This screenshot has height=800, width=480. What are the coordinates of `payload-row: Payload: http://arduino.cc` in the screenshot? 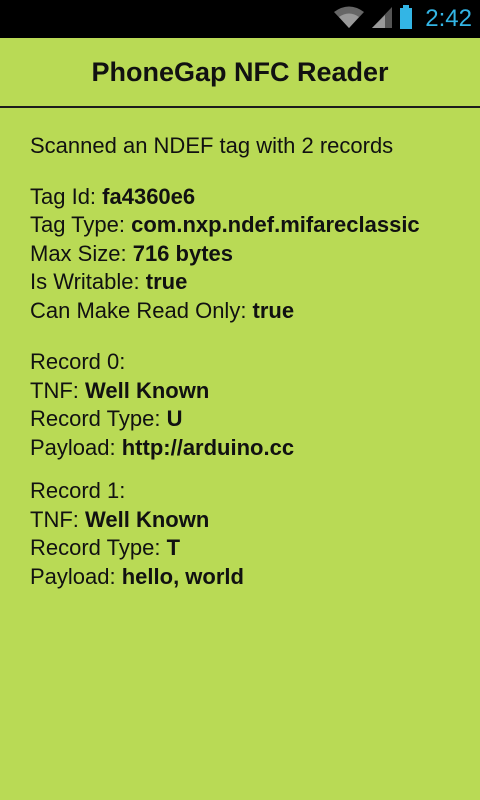 It's located at (250, 448).